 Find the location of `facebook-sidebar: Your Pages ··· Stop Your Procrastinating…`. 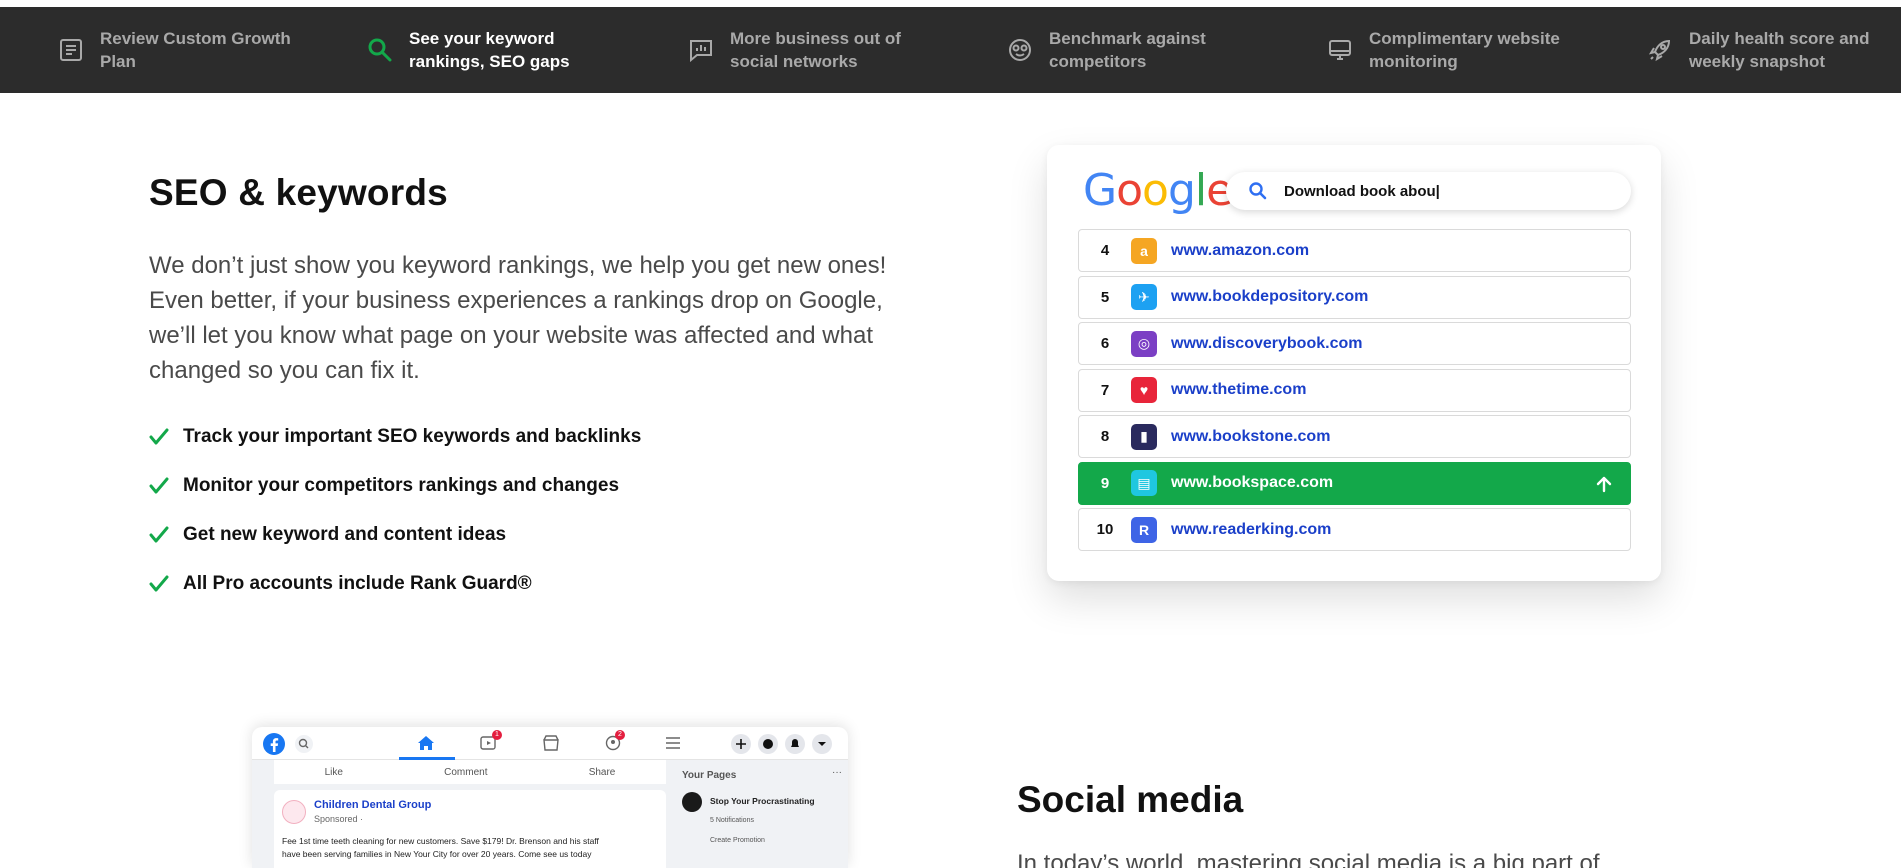

facebook-sidebar: Your Pages ··· Stop Your Procrastinating… is located at coordinates (760, 814).